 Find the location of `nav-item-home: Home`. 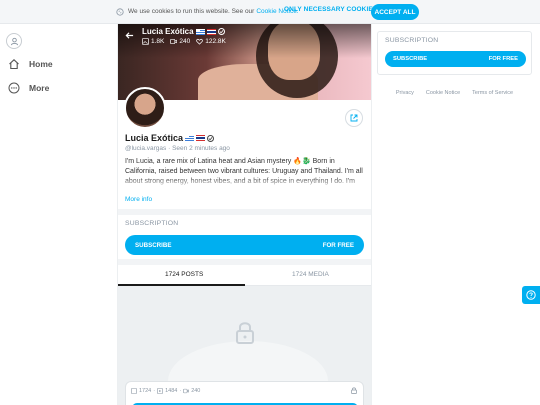

nav-item-home: Home is located at coordinates (30, 64).